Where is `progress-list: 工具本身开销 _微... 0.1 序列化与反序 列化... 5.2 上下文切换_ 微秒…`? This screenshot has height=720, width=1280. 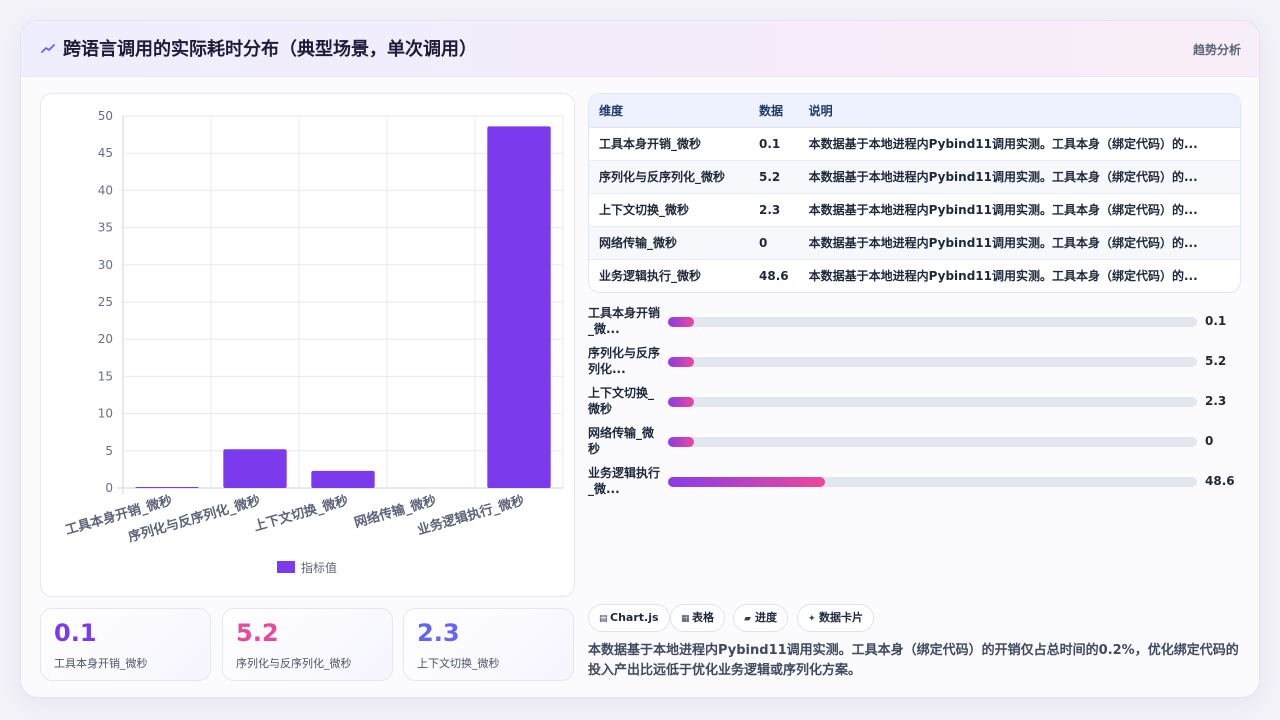
progress-list: 工具本身开销 _微... 0.1 序列化与反序 列化... 5.2 上下文切换_ 微秒… is located at coordinates (918, 403).